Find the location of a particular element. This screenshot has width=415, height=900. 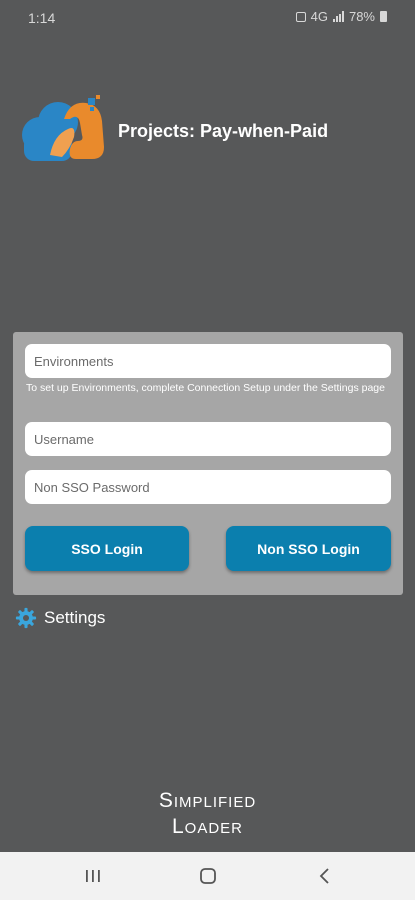

status-bar: 1:14 4G 78% is located at coordinates (207, 17).